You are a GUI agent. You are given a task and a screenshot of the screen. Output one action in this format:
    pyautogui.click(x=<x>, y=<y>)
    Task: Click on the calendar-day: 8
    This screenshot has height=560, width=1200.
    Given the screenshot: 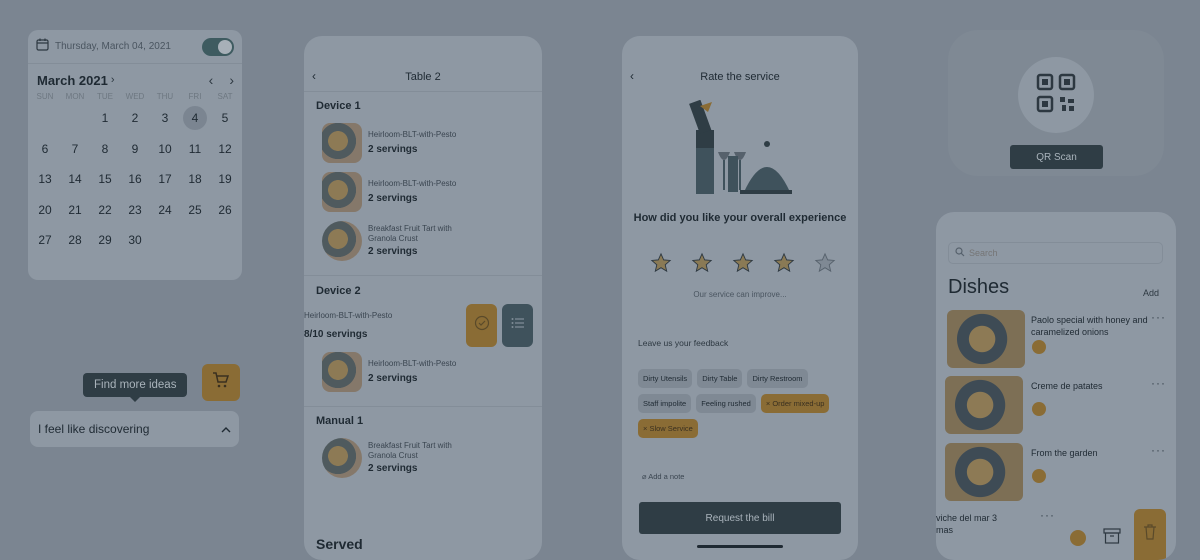 What is the action you would take?
    pyautogui.click(x=105, y=149)
    